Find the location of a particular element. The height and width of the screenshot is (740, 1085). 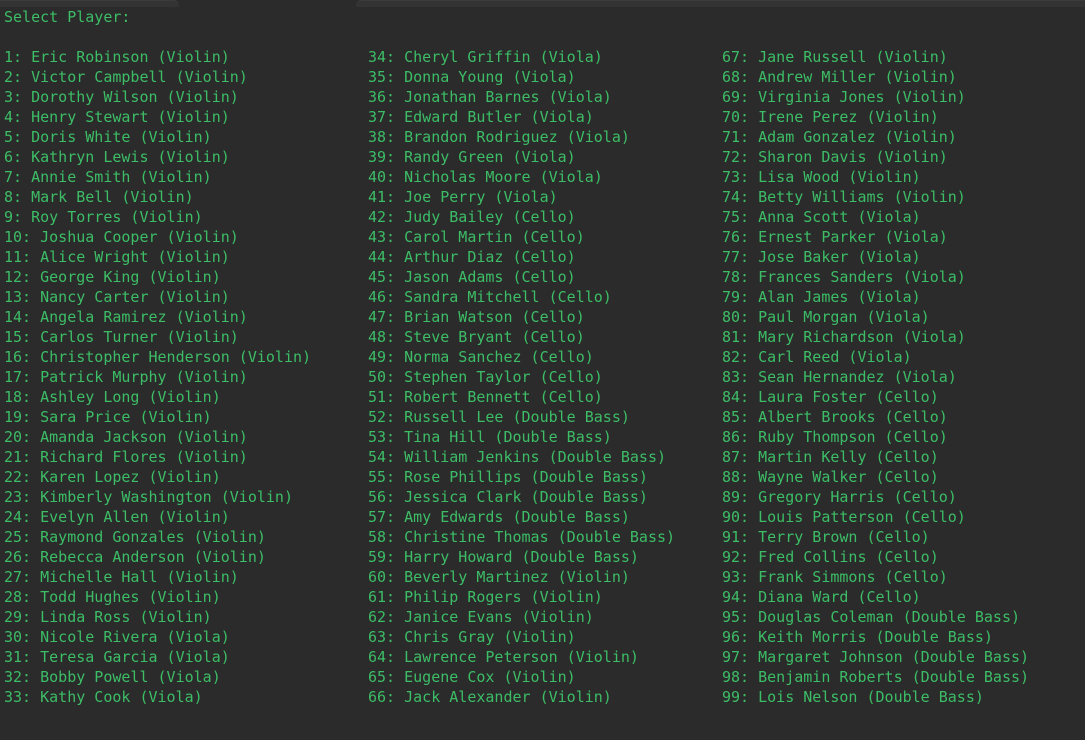

player-list-item: 83: Sean Hernandez (Viola) is located at coordinates (902, 377).